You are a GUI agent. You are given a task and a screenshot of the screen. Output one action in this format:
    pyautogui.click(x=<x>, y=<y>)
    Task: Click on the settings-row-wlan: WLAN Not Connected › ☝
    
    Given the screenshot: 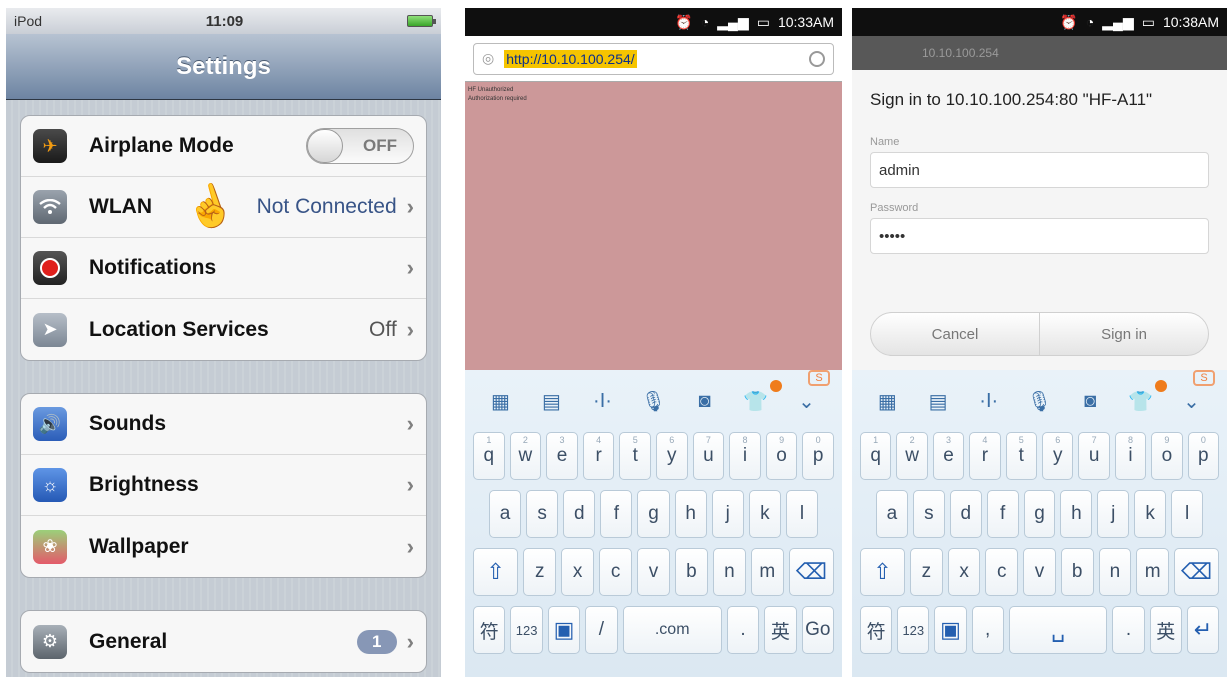 What is the action you would take?
    pyautogui.click(x=223, y=207)
    